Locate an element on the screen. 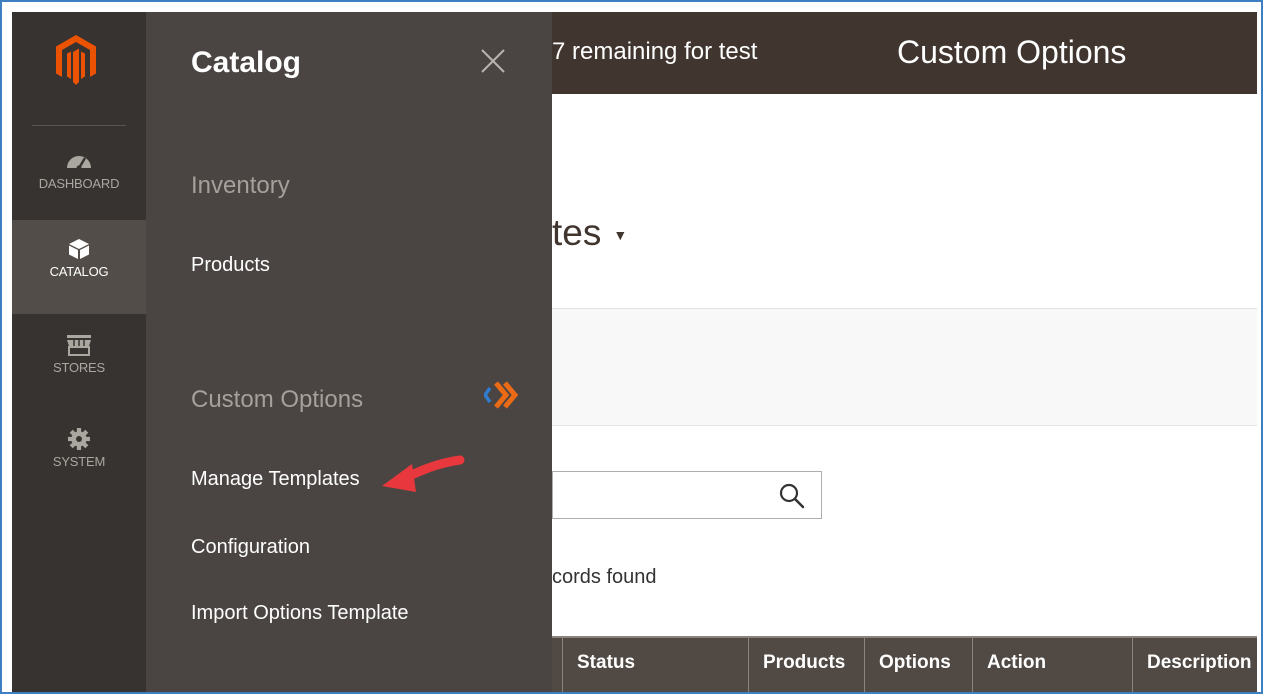  nav-item-dashboard: DASHBOARD is located at coordinates (79, 180).